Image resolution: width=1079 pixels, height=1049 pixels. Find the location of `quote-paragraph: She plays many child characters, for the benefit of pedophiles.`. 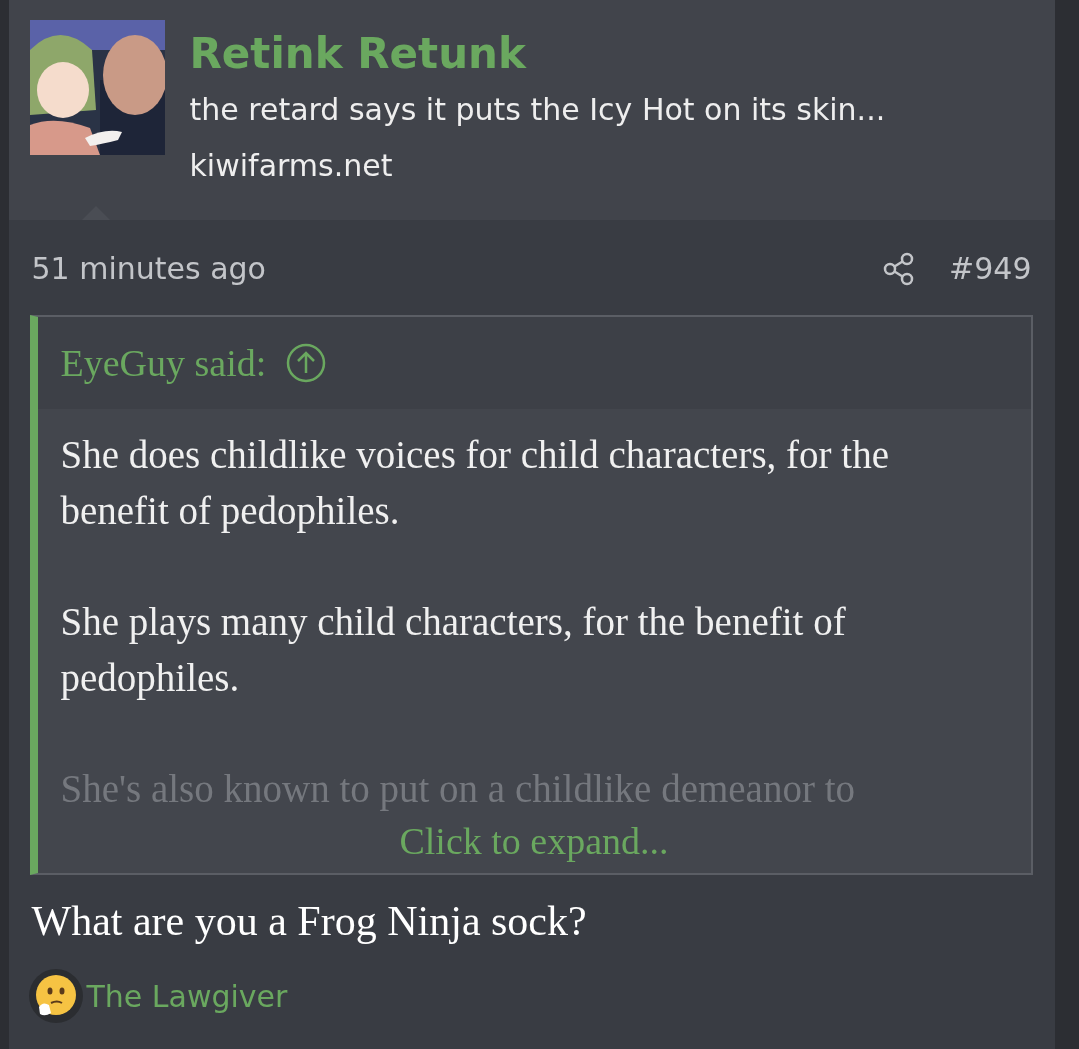

quote-paragraph: She plays many child characters, for the benefit of pedophiles. is located at coordinates (453, 650).